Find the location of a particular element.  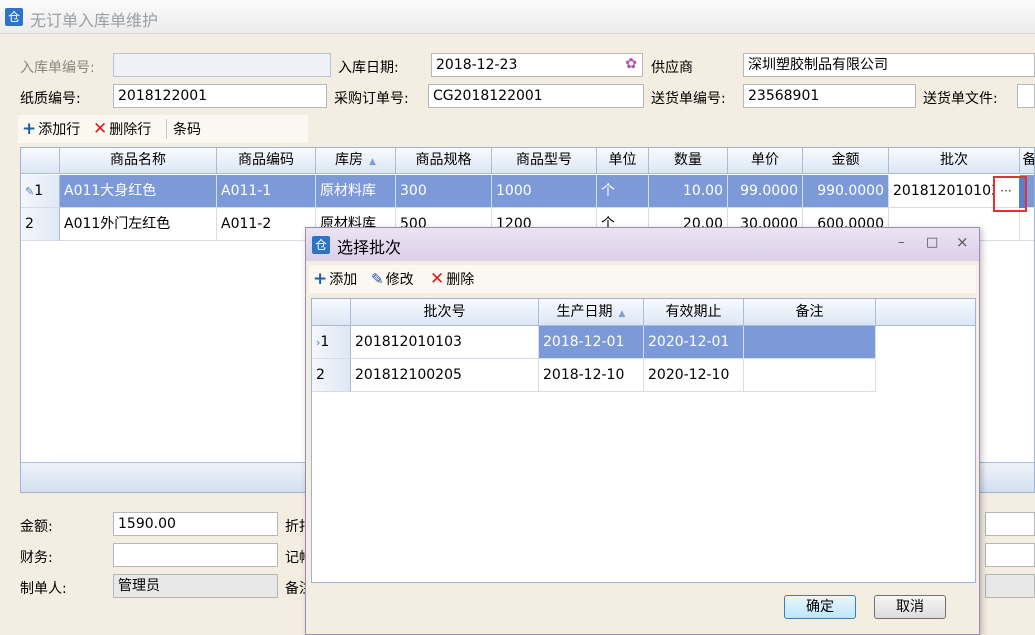

dialog-toolbar: + 添加 ✎ 修改 ✕ 删除 is located at coordinates (642, 279).